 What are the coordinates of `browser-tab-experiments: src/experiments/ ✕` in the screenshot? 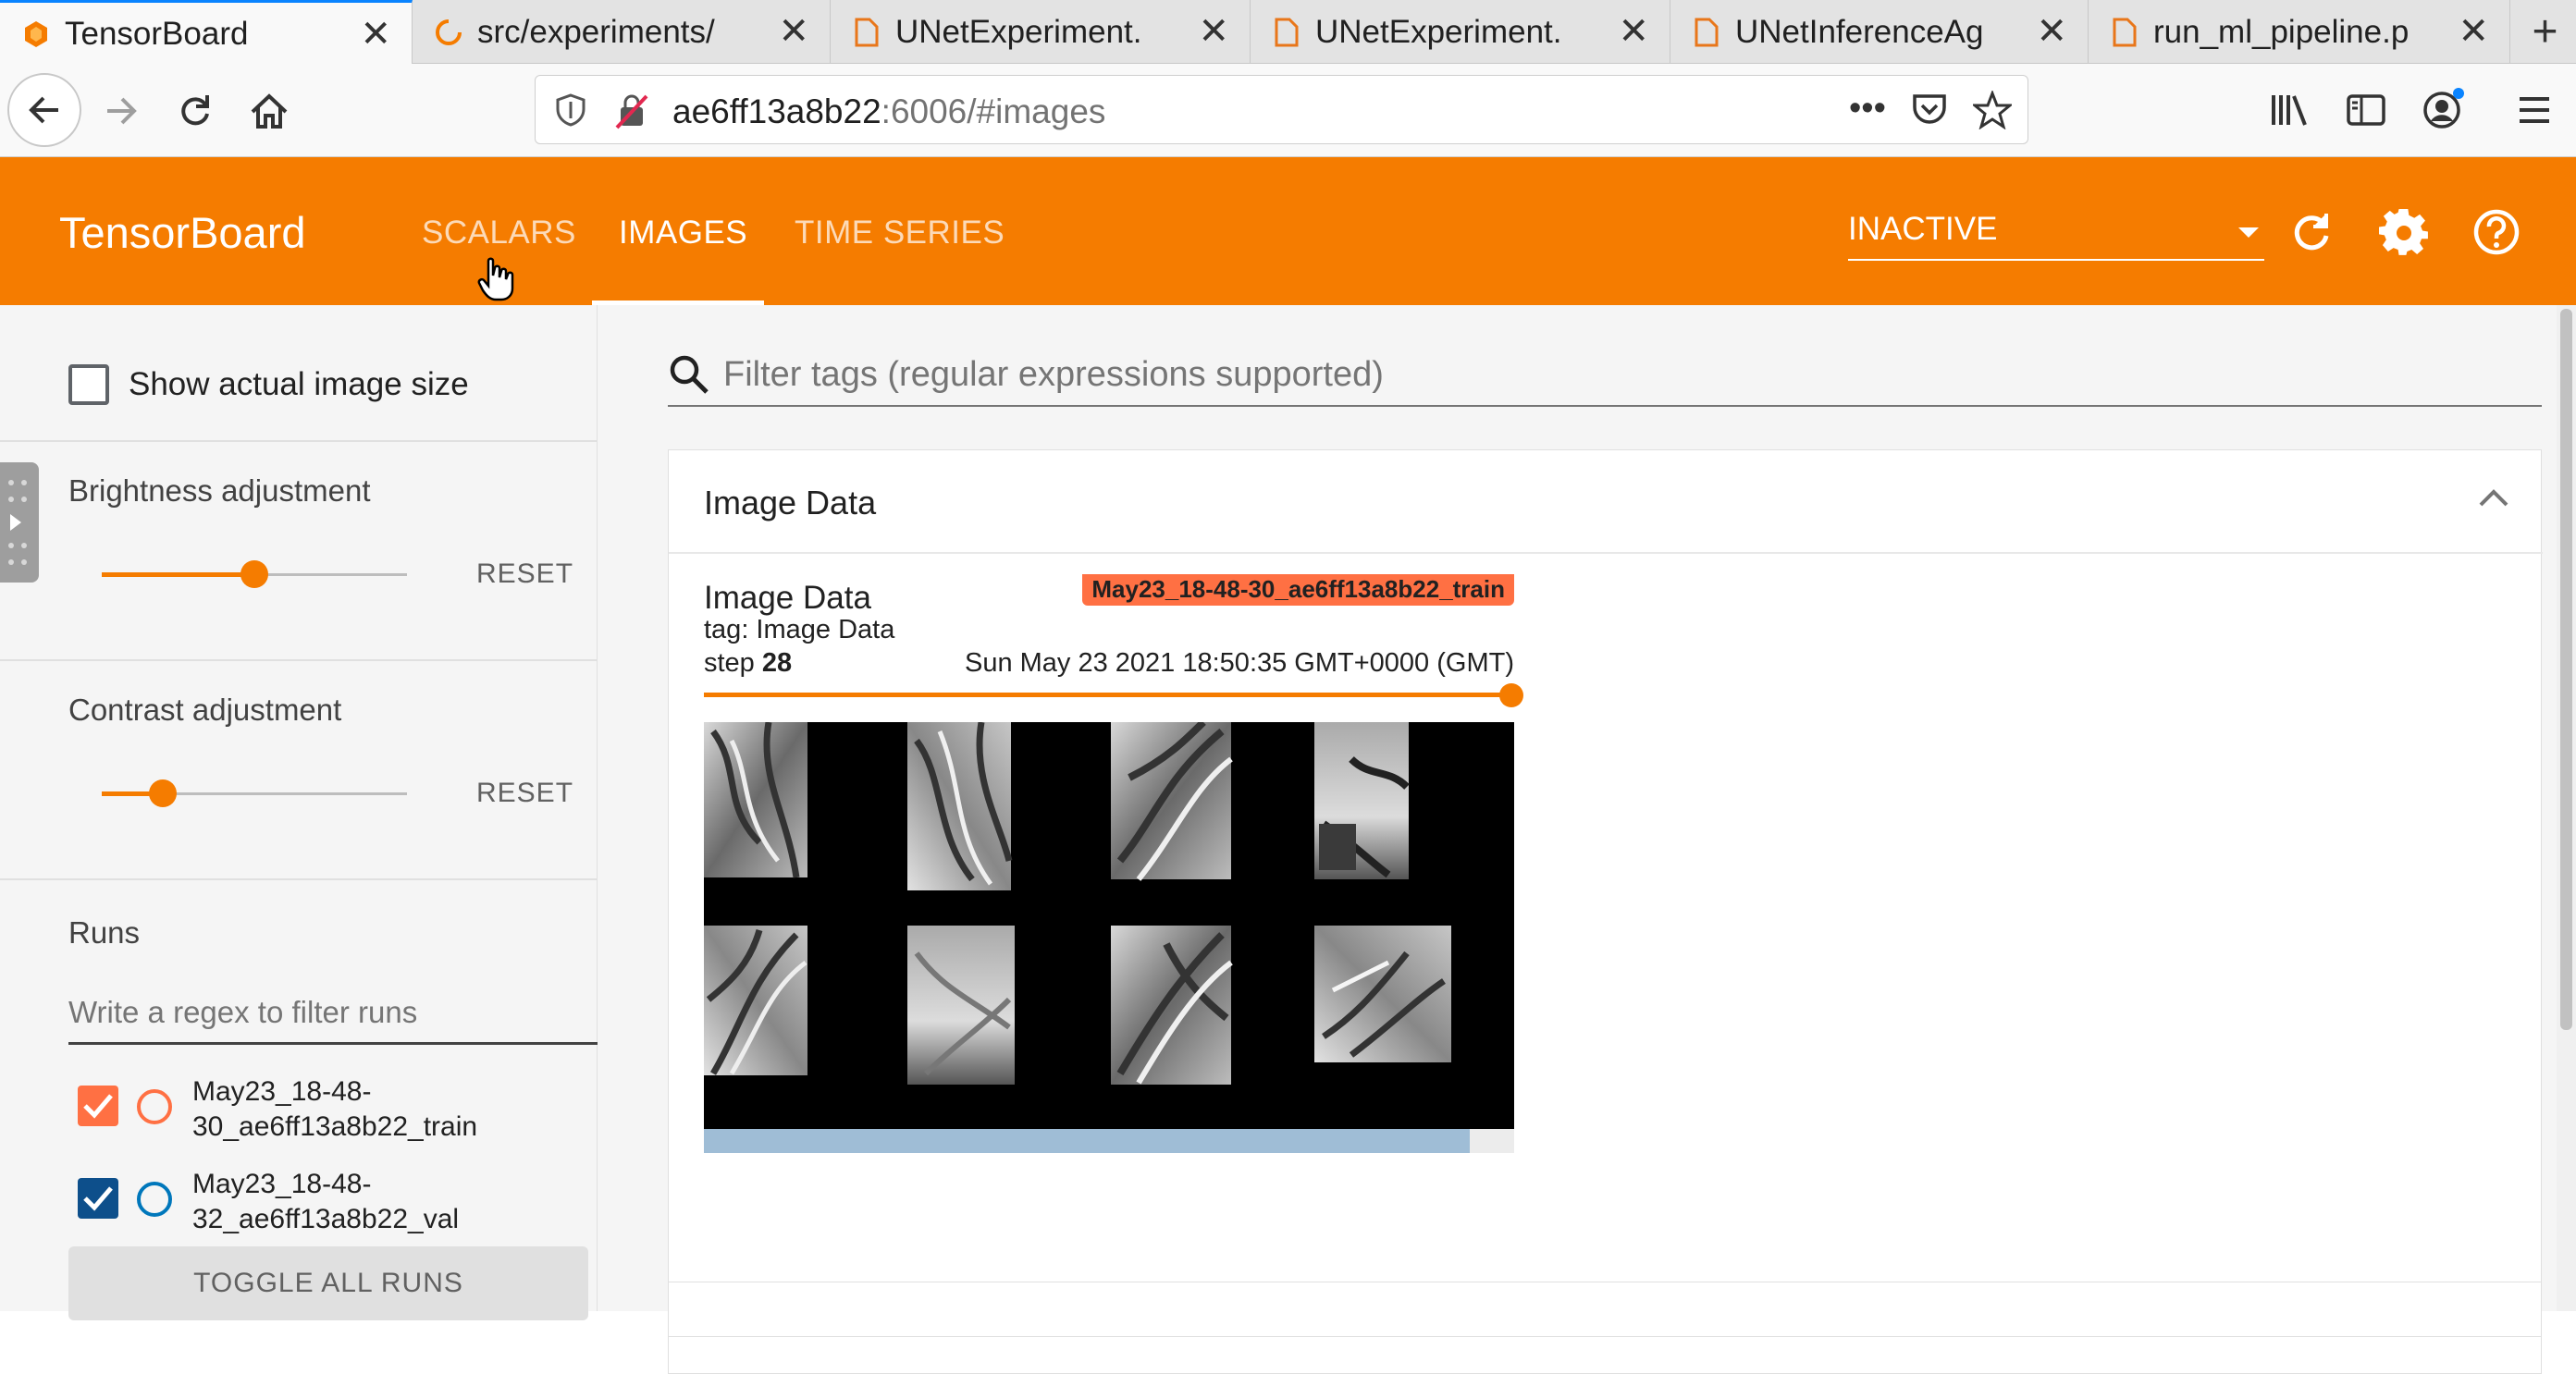 It's located at (622, 32).